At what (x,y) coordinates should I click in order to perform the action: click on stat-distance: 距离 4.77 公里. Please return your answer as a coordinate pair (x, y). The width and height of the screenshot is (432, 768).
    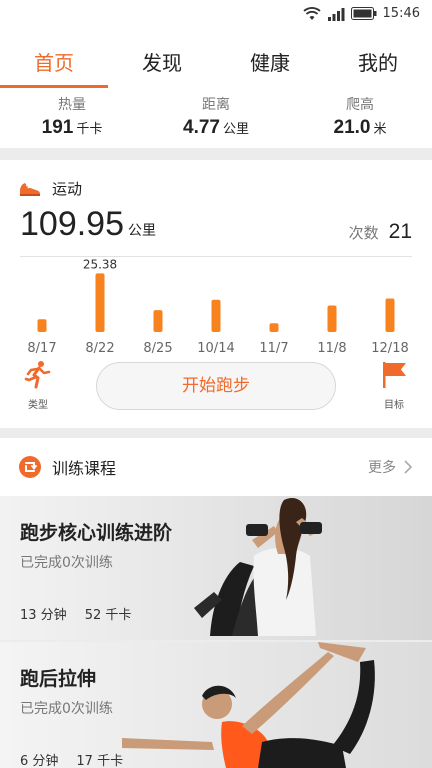
    Looking at the image, I should click on (216, 118).